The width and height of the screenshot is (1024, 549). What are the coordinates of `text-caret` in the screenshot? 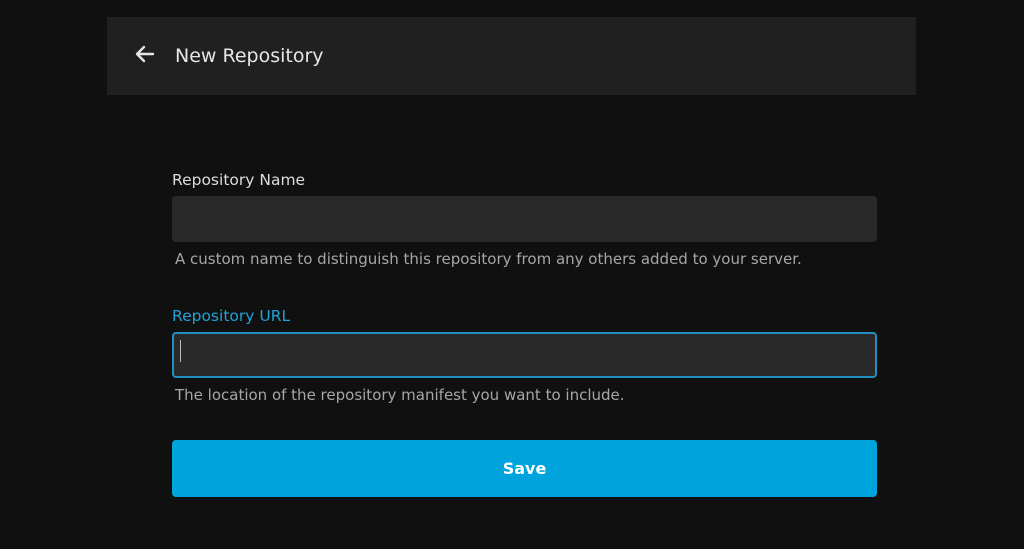 It's located at (180, 351).